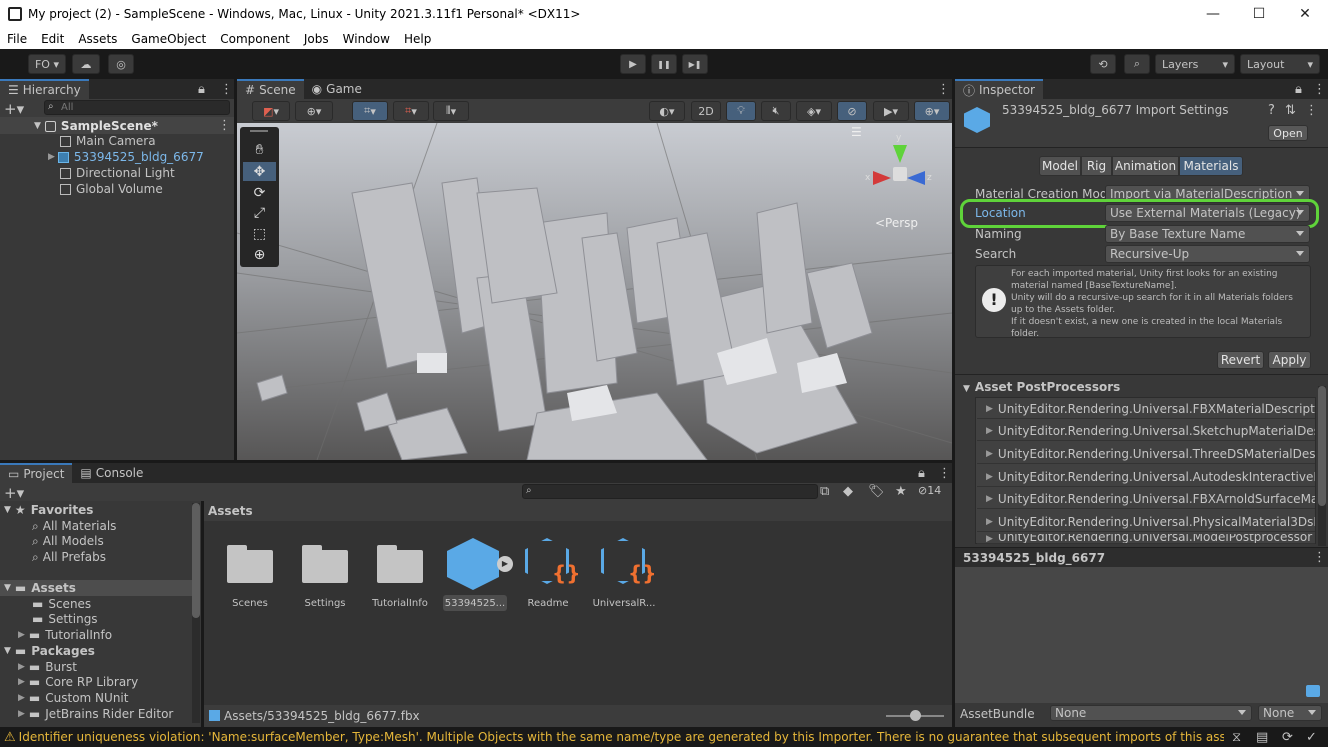 The width and height of the screenshot is (1328, 747). What do you see at coordinates (876, 491) in the screenshot?
I see `label-filter-icon: 🏷︎` at bounding box center [876, 491].